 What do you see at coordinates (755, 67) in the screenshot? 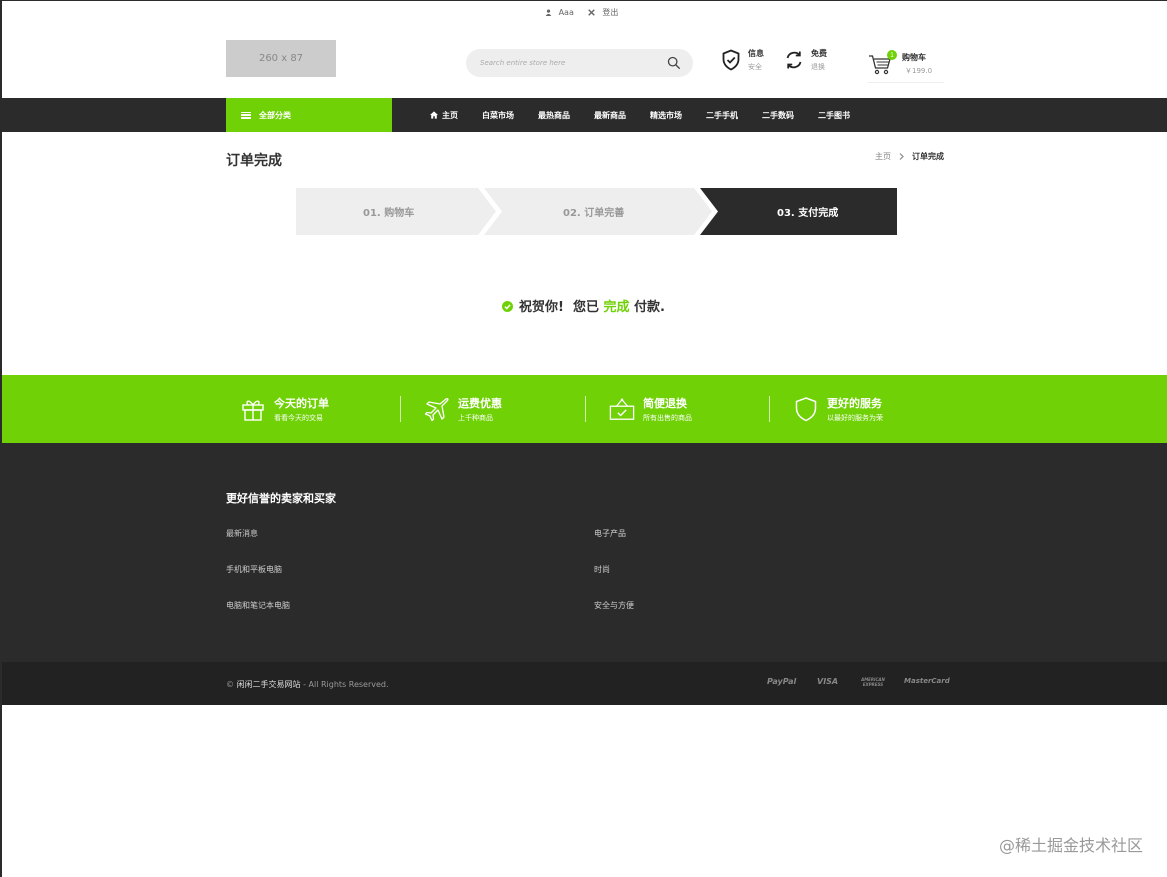
I see `feature-subtitle: 安全` at bounding box center [755, 67].